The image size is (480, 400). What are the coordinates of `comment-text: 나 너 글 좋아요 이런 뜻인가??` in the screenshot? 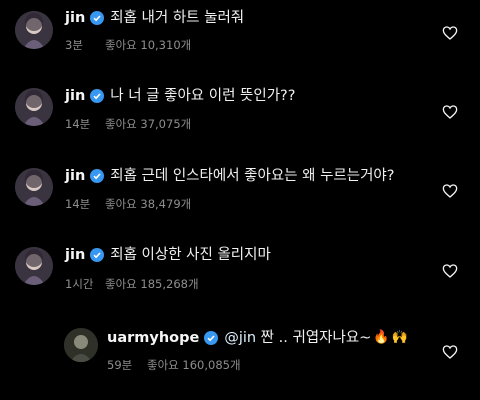 It's located at (203, 96).